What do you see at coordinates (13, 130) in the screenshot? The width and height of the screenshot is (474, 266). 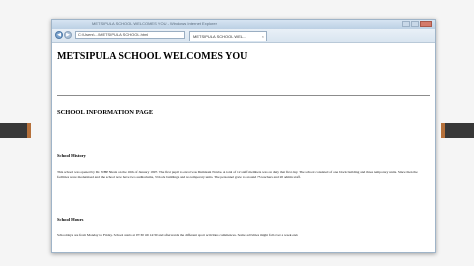 I see `left-decor-bar` at bounding box center [13, 130].